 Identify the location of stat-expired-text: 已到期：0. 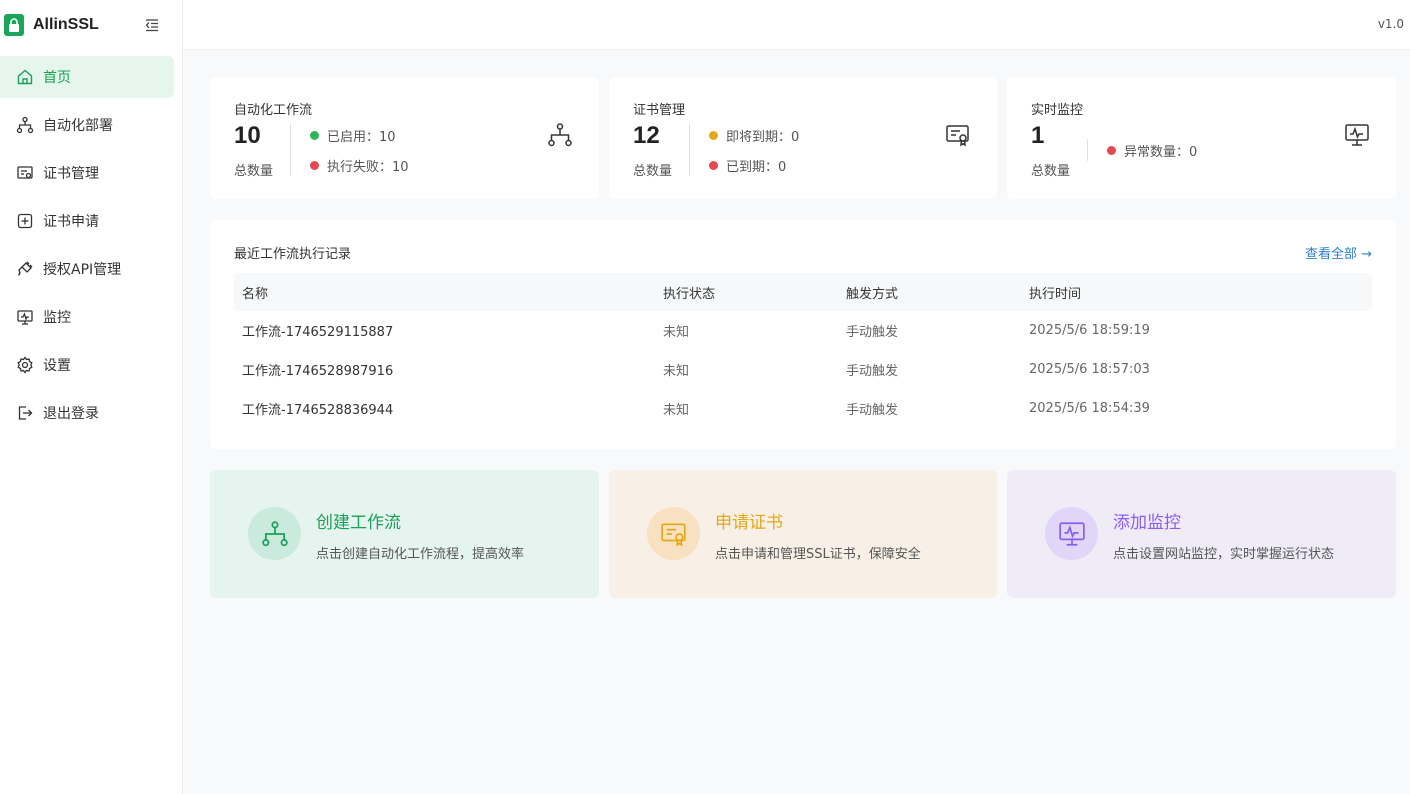
(756, 167).